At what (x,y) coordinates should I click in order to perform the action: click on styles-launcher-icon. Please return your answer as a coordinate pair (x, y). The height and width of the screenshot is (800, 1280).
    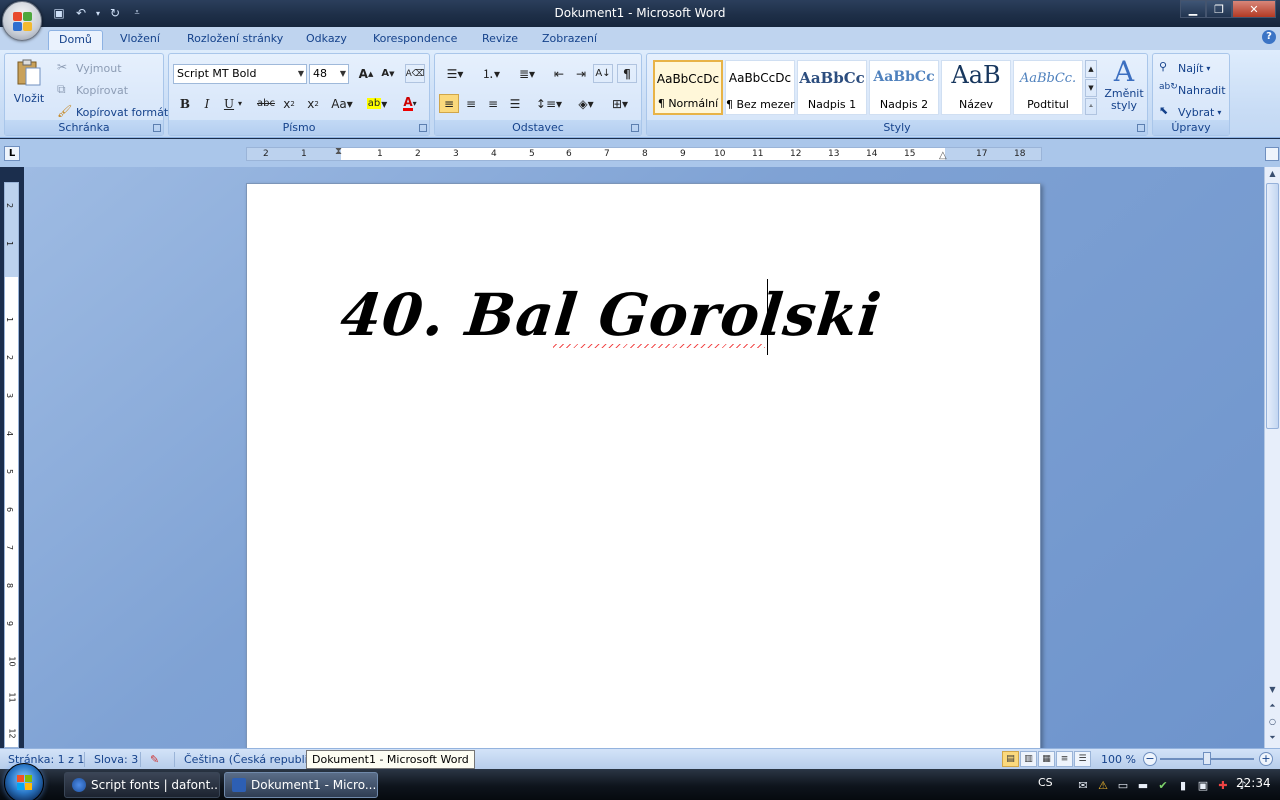
    Looking at the image, I should click on (1141, 128).